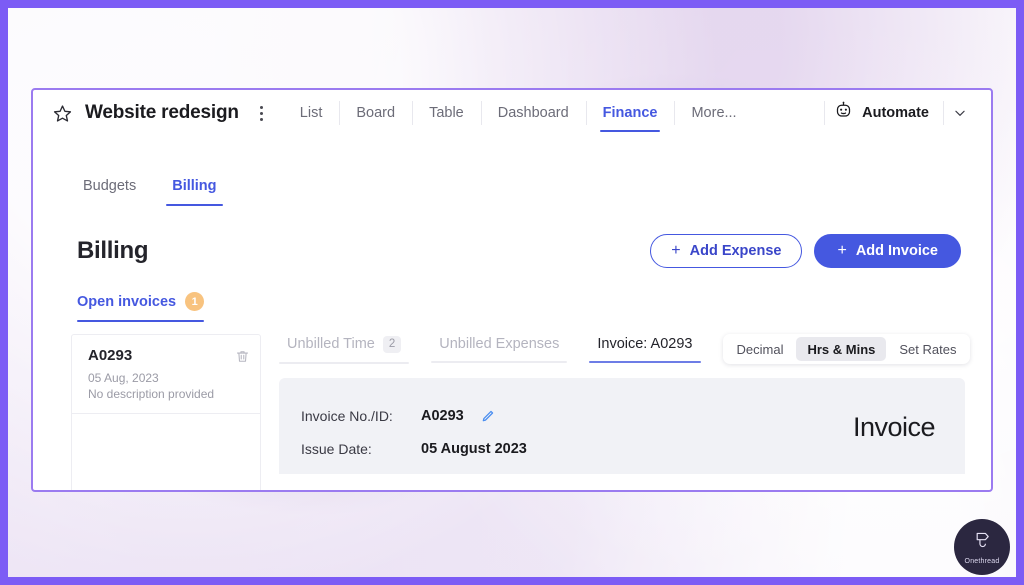 The width and height of the screenshot is (1024, 585). What do you see at coordinates (896, 251) in the screenshot?
I see `add-invoice-label: Add Invoice` at bounding box center [896, 251].